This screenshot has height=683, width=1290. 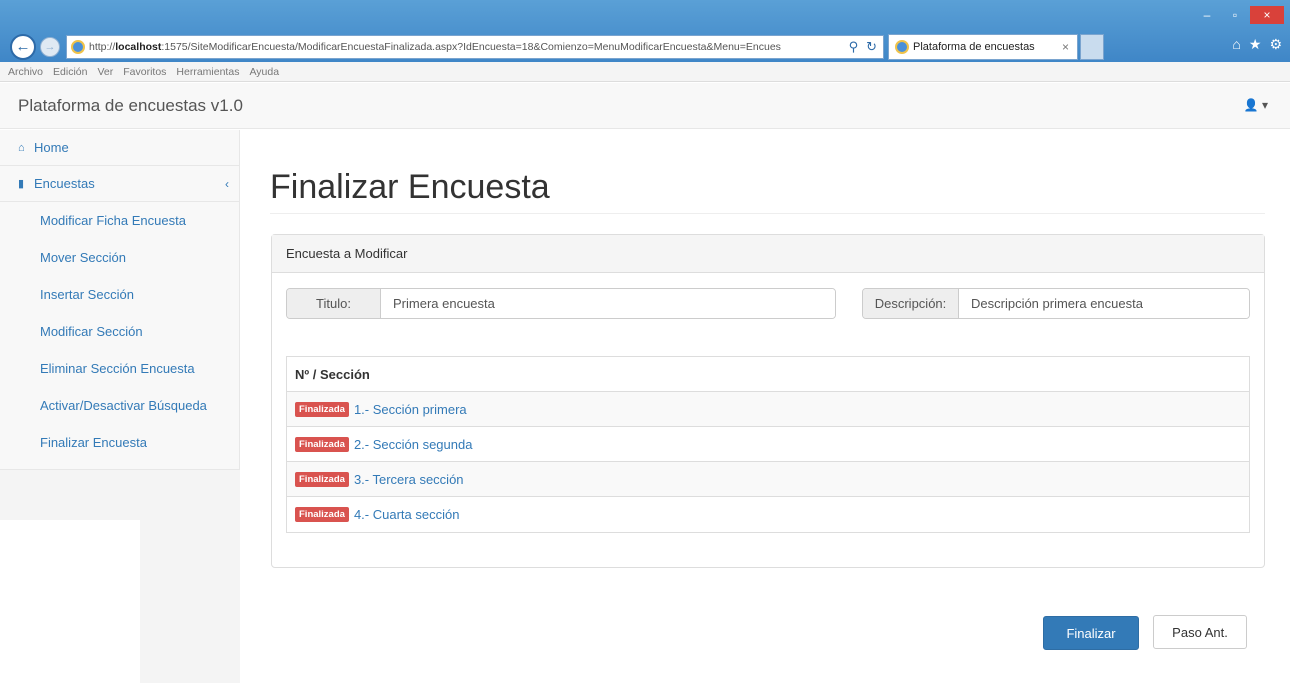 What do you see at coordinates (1267, 15) in the screenshot?
I see `close-window-icon: ×` at bounding box center [1267, 15].